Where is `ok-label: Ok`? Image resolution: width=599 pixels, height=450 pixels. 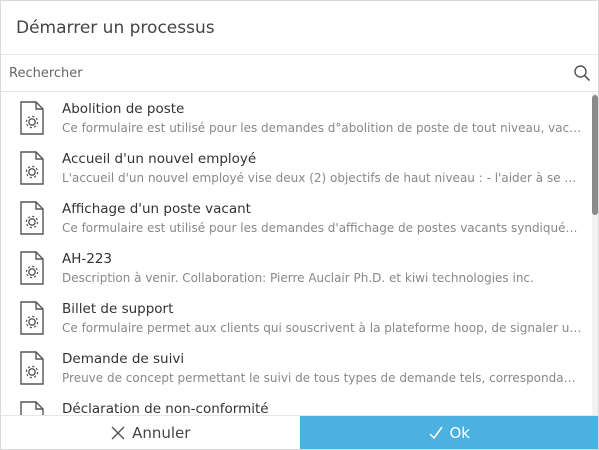 ok-label: Ok is located at coordinates (460, 432).